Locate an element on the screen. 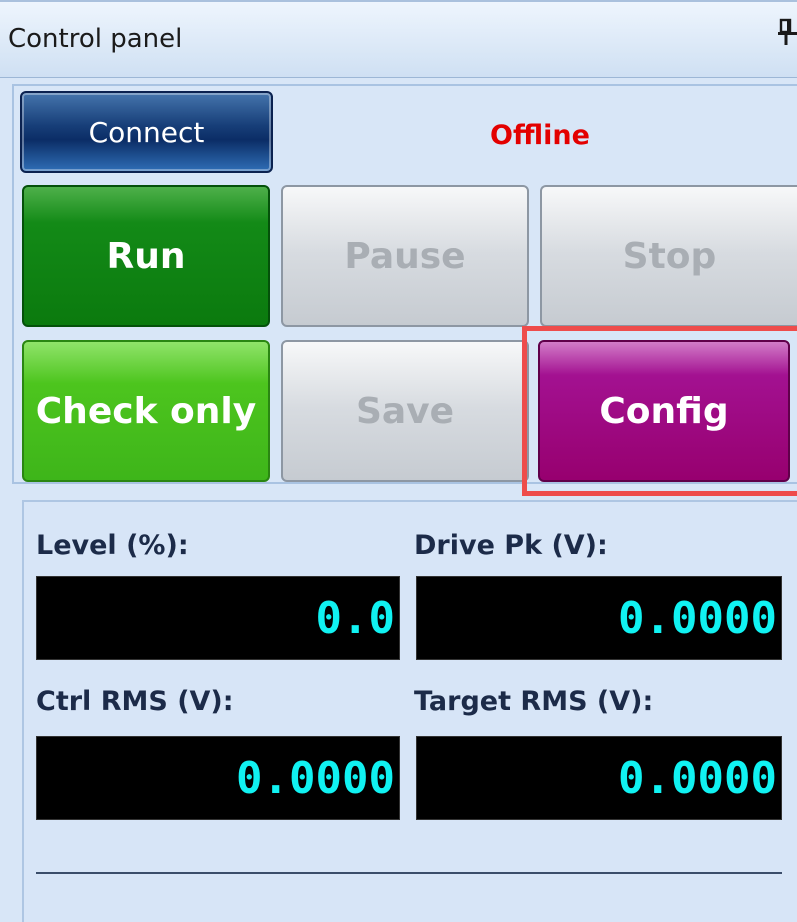 The image size is (797, 922). config-button: Config is located at coordinates (664, 411).